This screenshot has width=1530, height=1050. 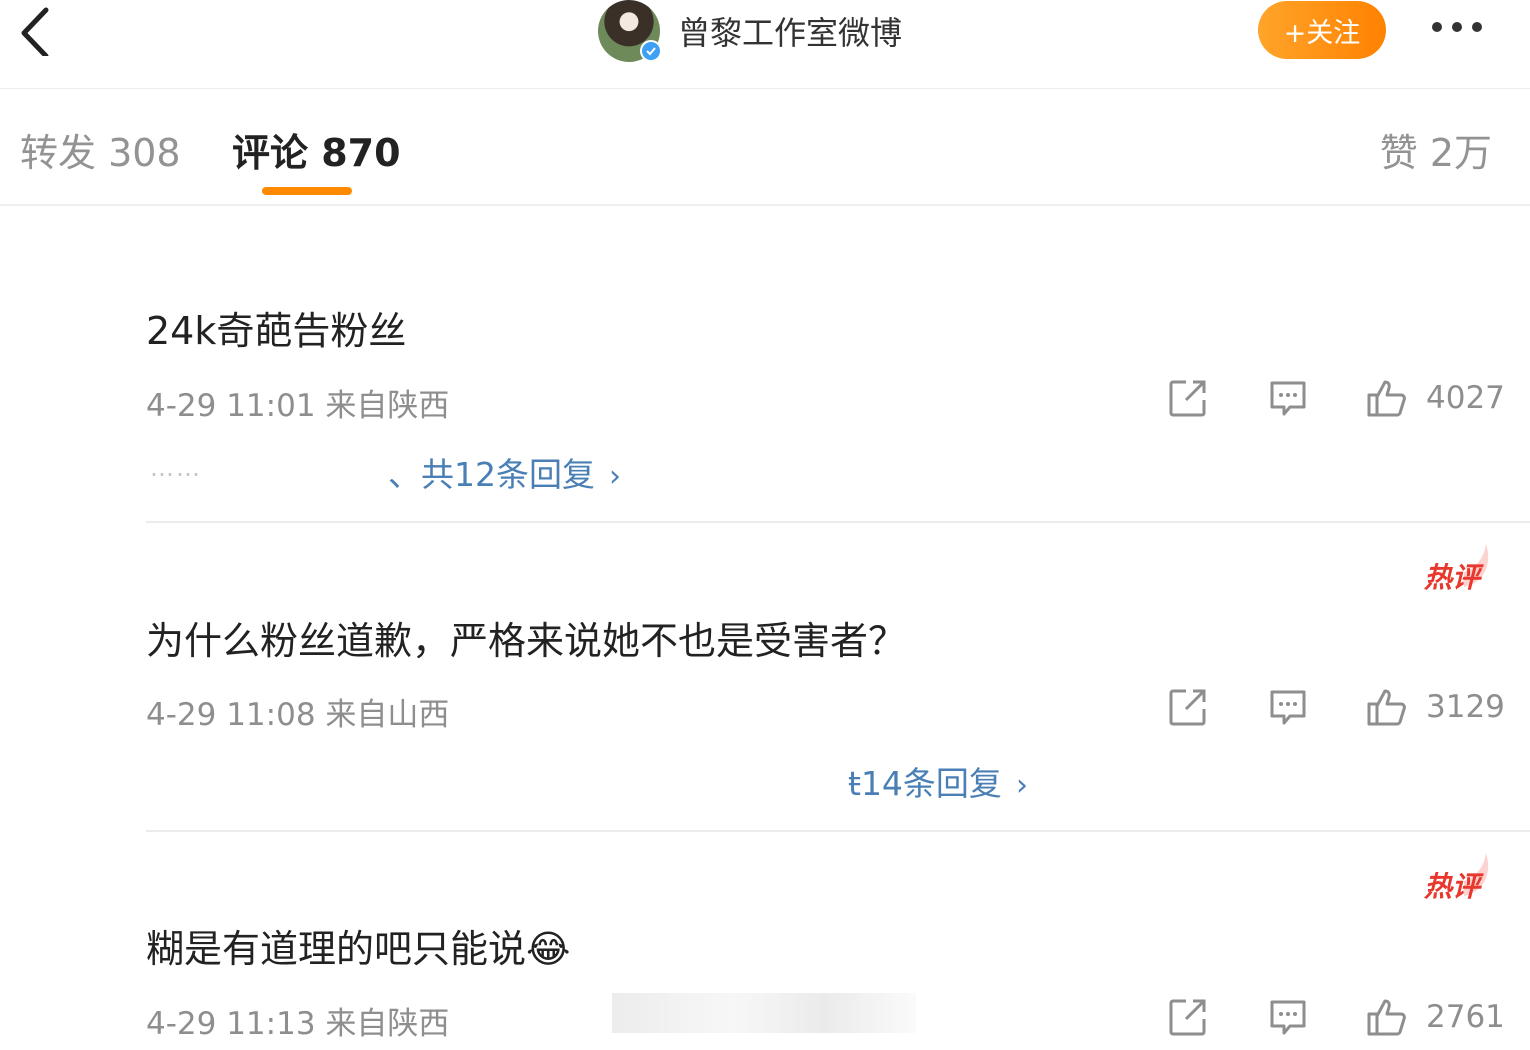 I want to click on back-arrow-icon, so click(x=36, y=32).